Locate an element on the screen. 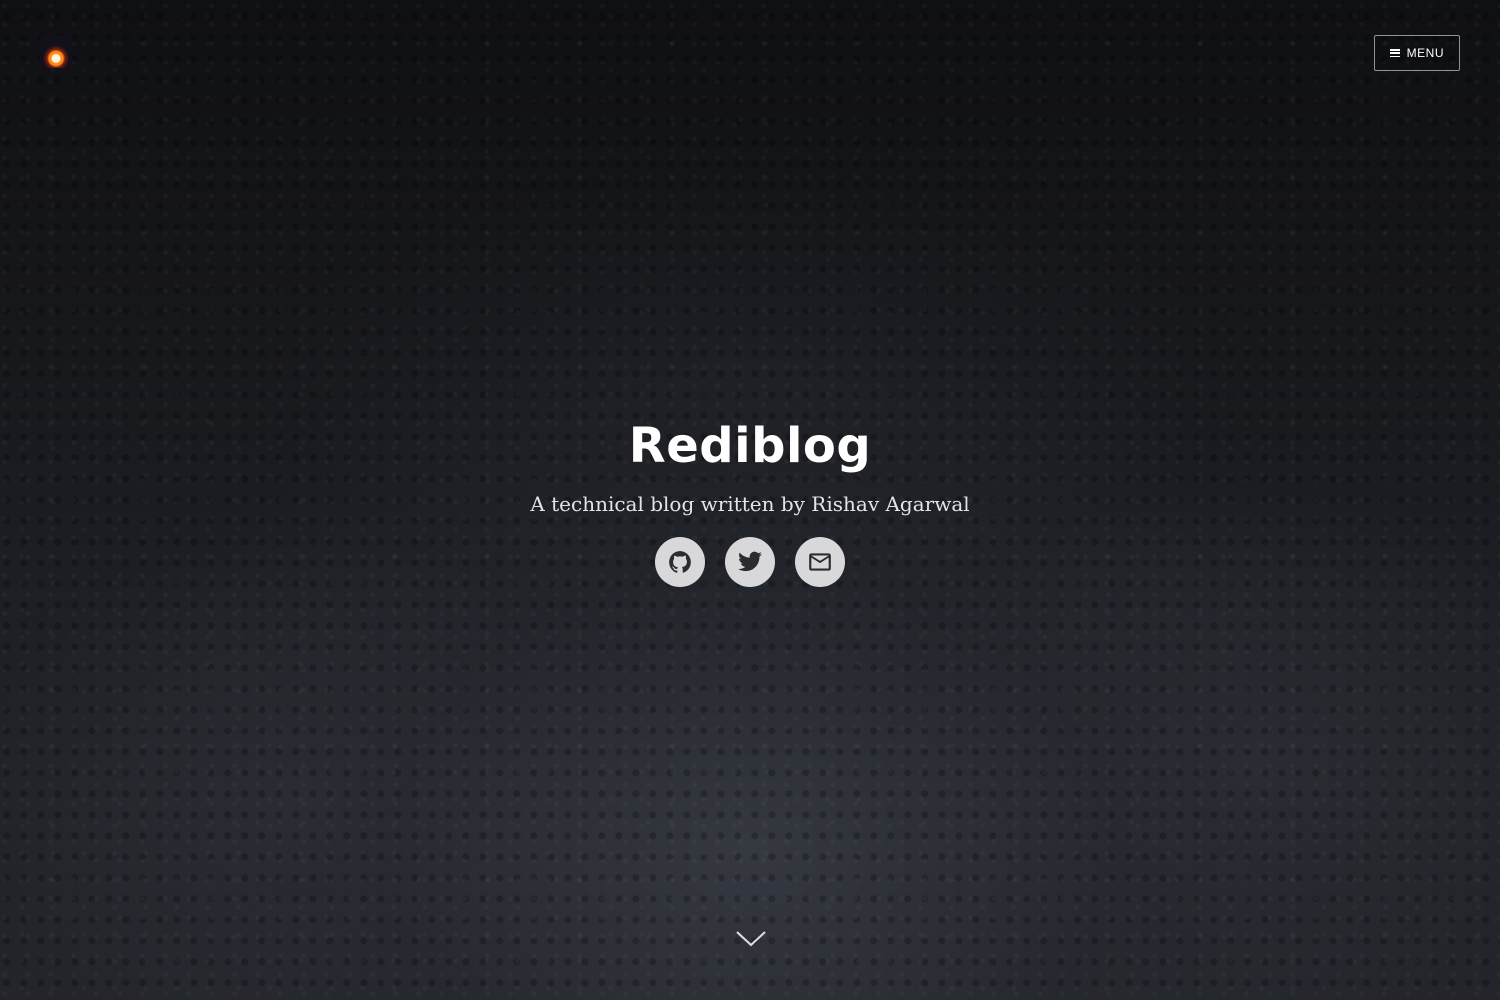 Image resolution: width=1500 pixels, height=1000 pixels. twitter-icon is located at coordinates (750, 561).